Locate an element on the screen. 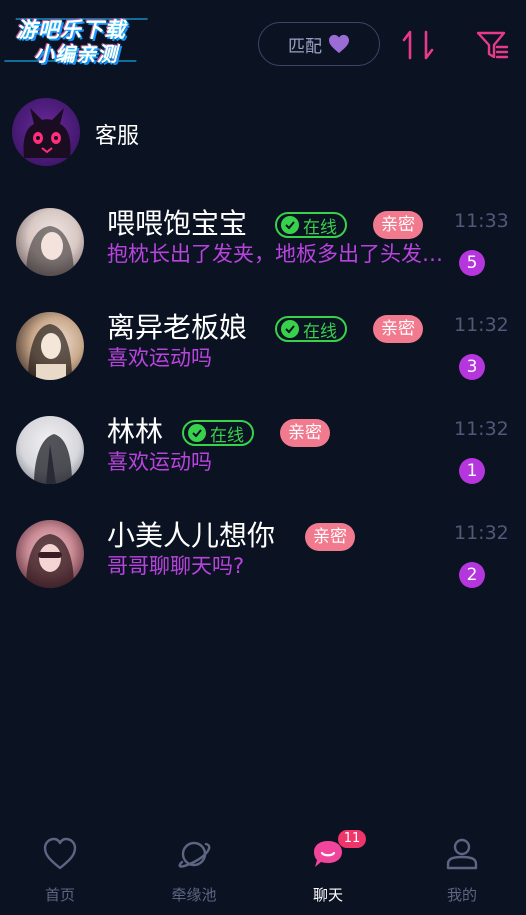 The height and width of the screenshot is (915, 526). contact-name: 喂喂饱宝宝 is located at coordinates (177, 223).